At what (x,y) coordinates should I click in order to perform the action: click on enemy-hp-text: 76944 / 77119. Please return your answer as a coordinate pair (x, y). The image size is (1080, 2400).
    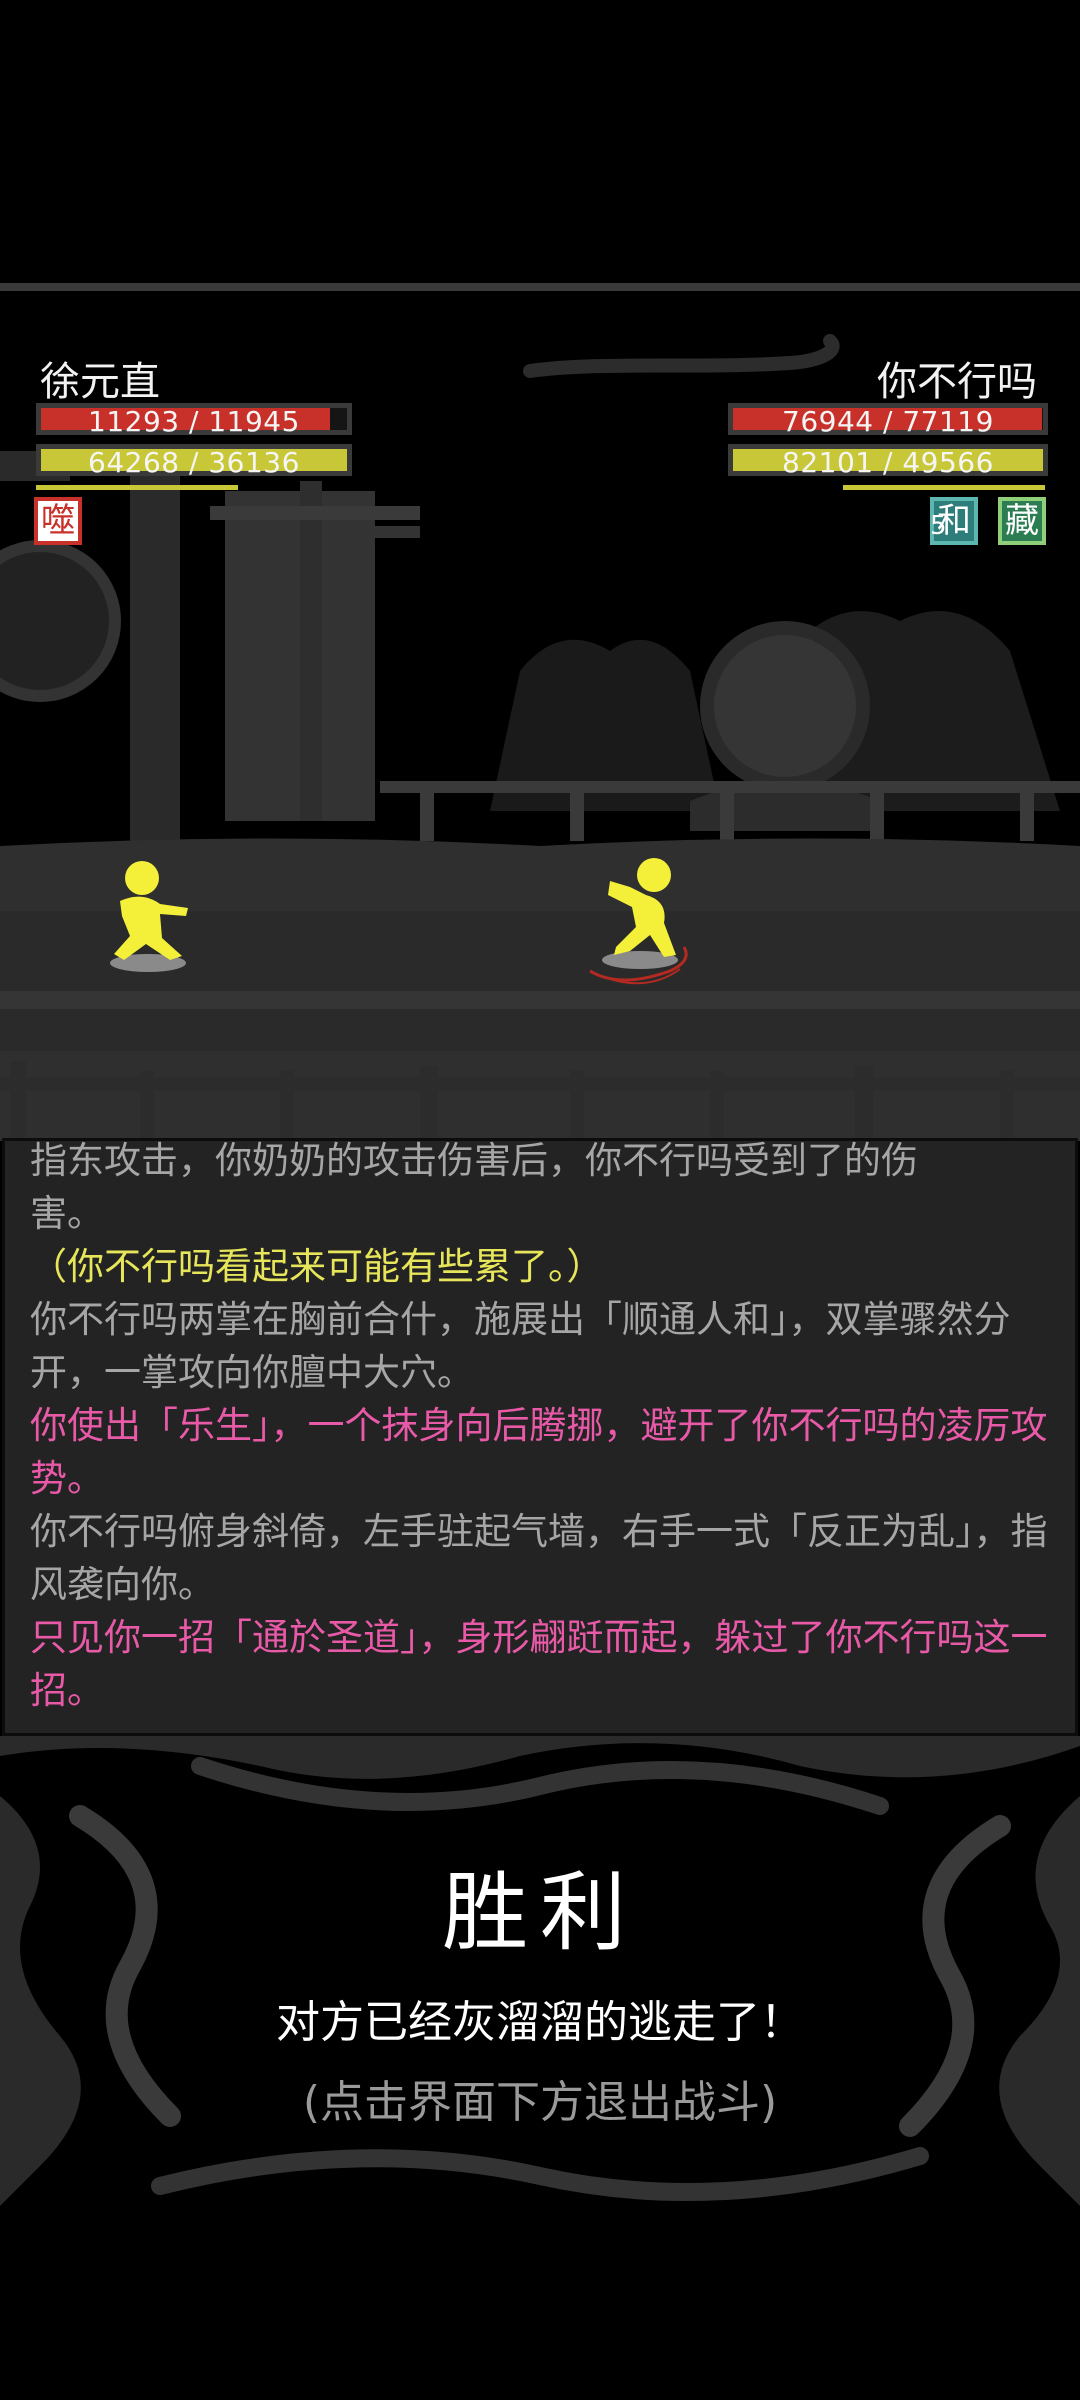
    Looking at the image, I should click on (888, 421).